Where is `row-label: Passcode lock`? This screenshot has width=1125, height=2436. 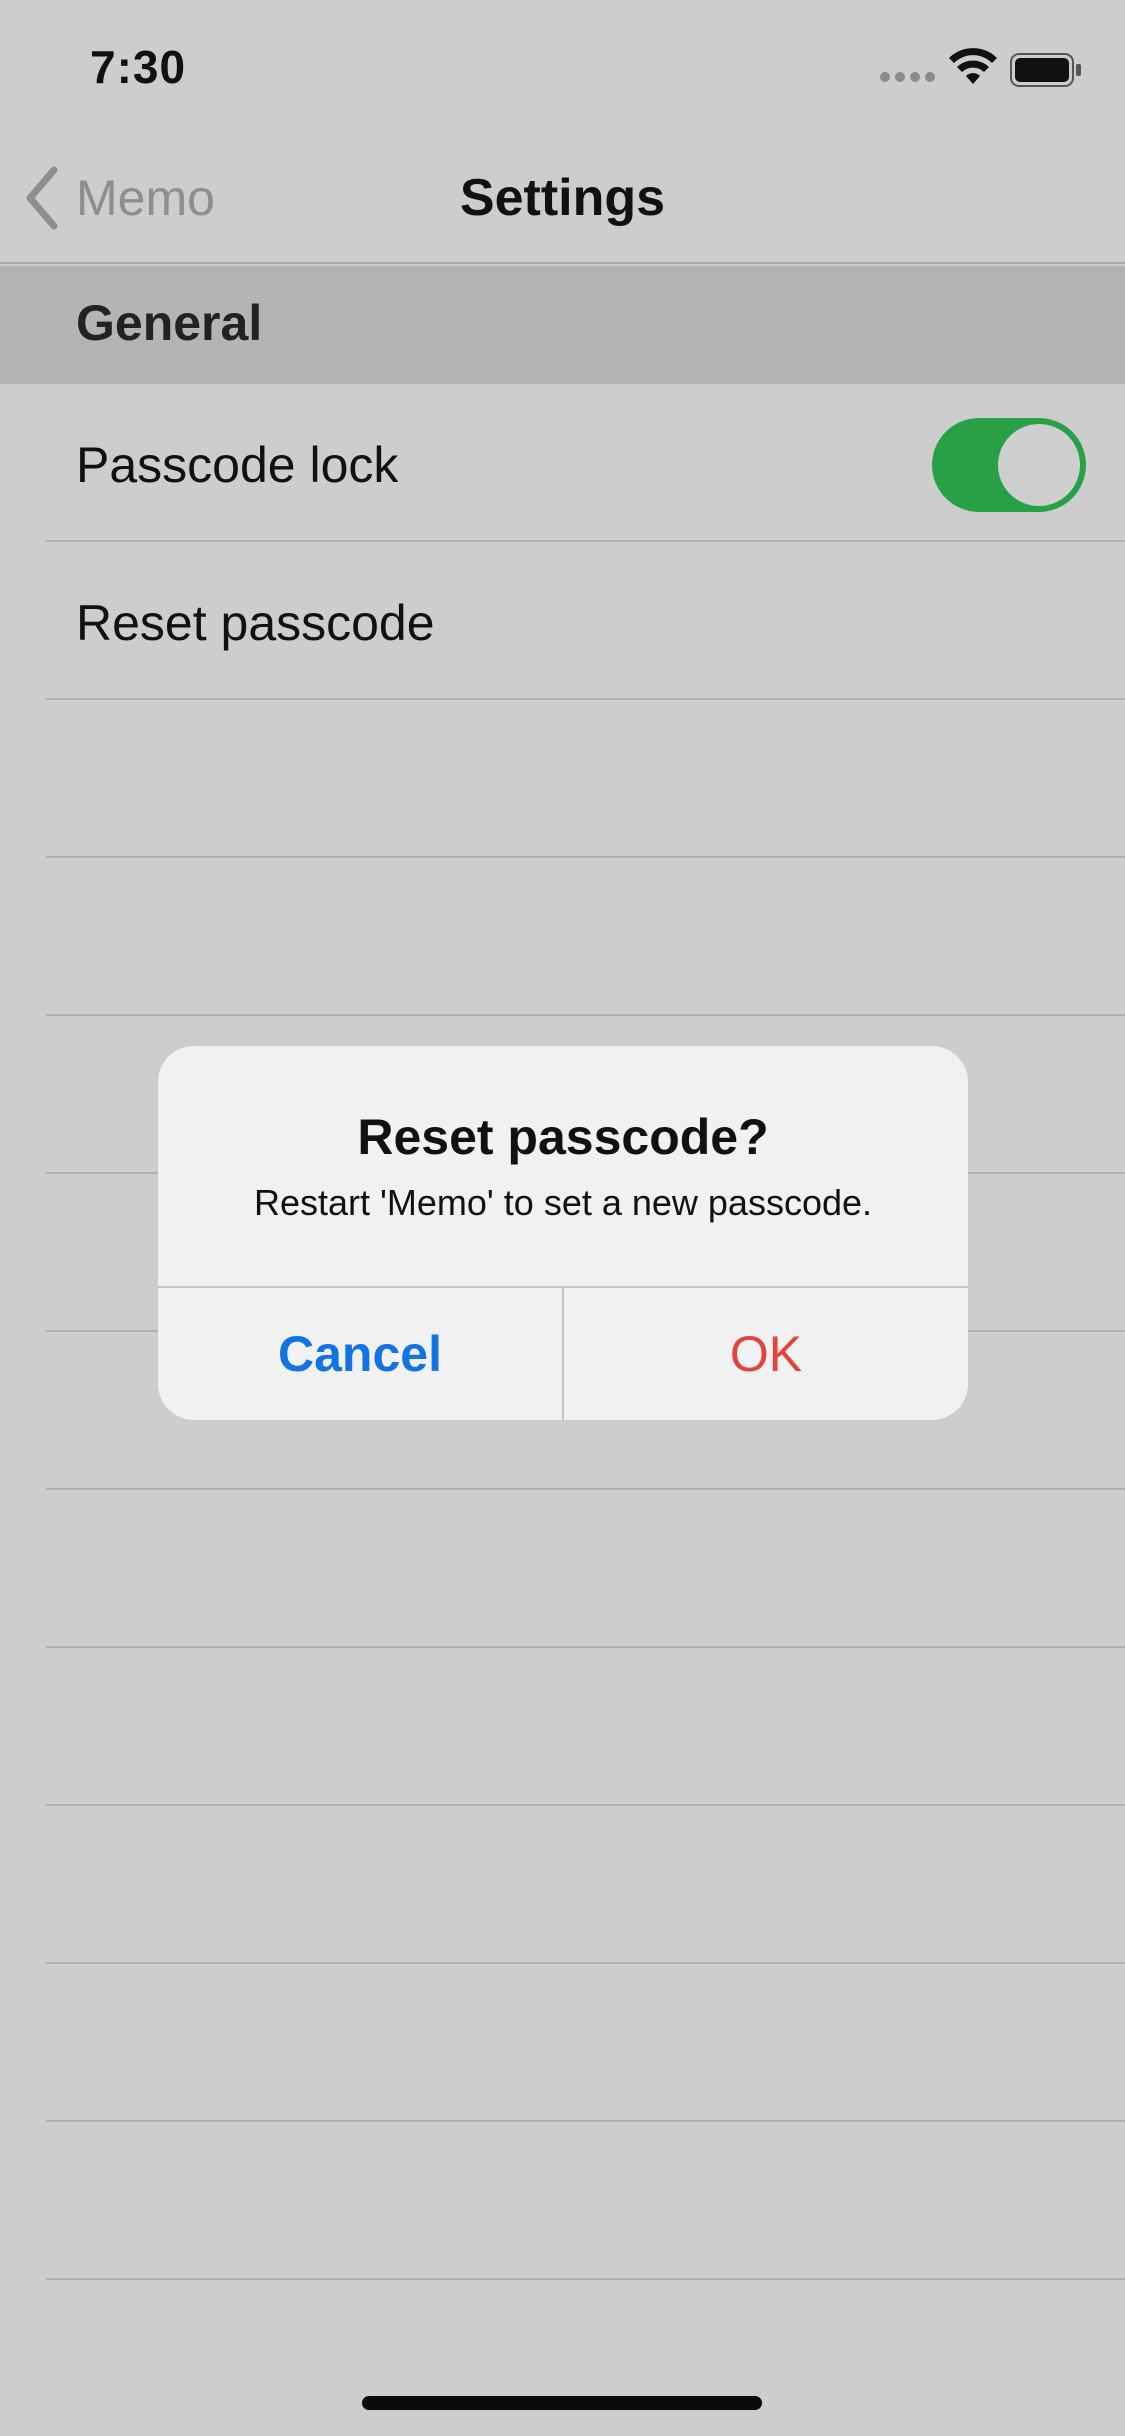 row-label: Passcode lock is located at coordinates (237, 465).